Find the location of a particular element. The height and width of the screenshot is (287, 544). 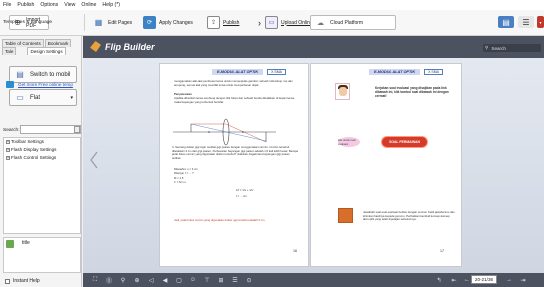

tab-bookmark: Bookmark is located at coordinates (58, 43).